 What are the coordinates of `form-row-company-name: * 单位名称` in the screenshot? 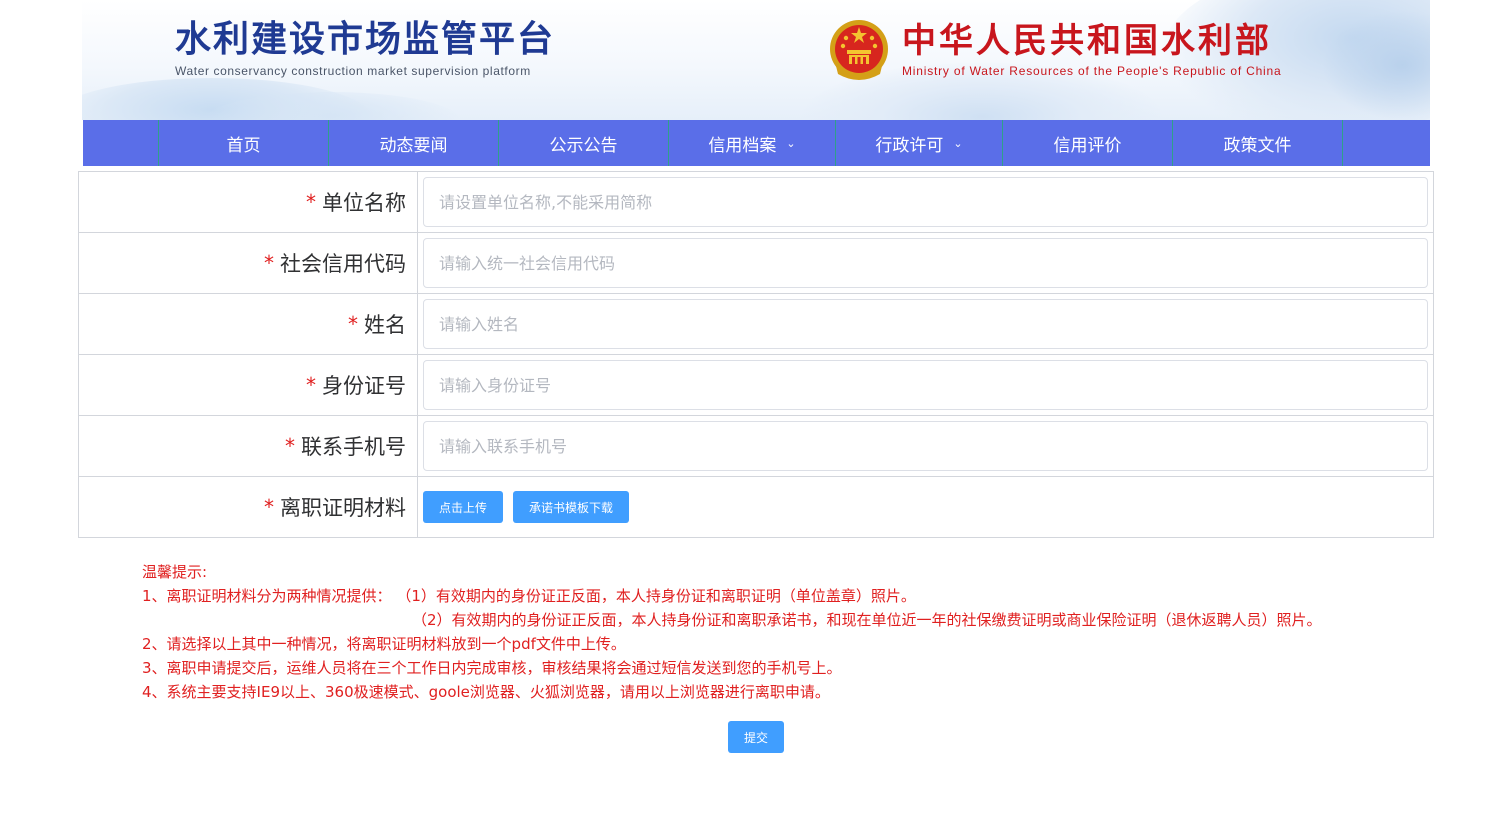 It's located at (756, 202).